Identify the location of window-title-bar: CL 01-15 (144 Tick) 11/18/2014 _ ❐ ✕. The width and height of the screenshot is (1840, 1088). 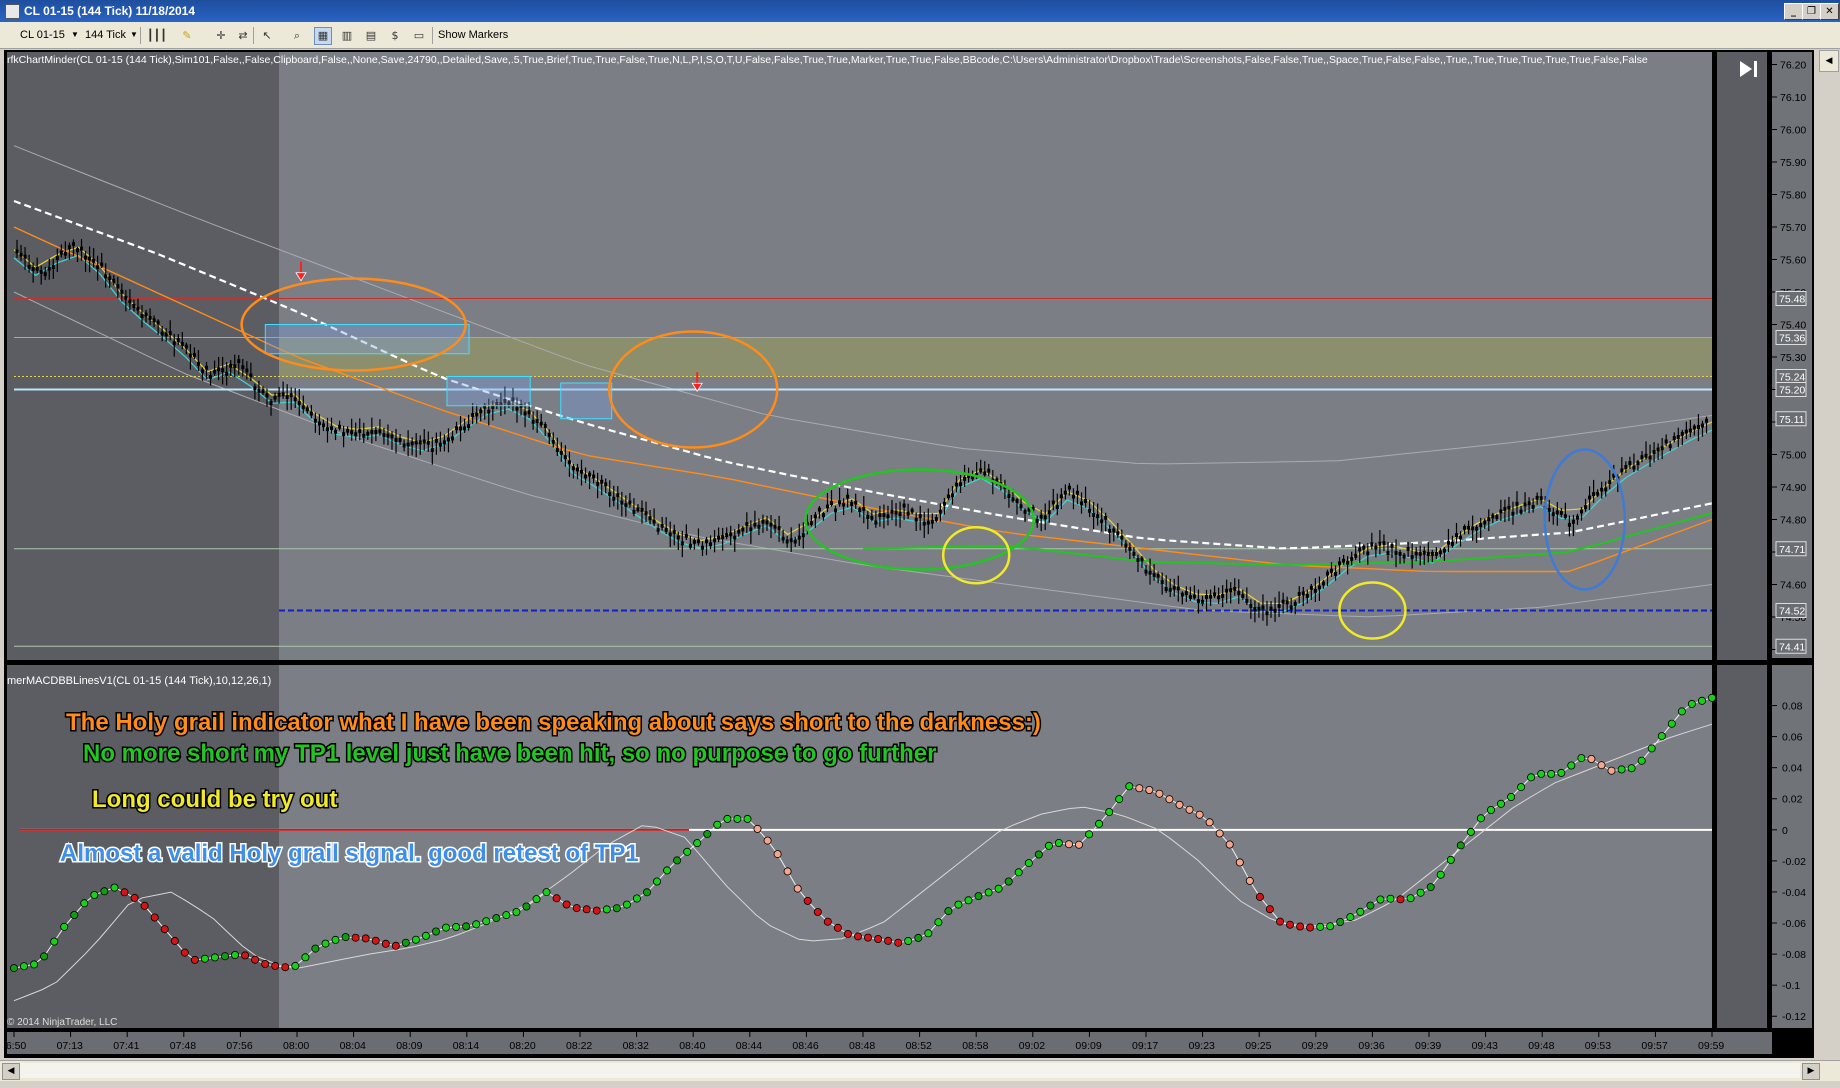
(920, 11).